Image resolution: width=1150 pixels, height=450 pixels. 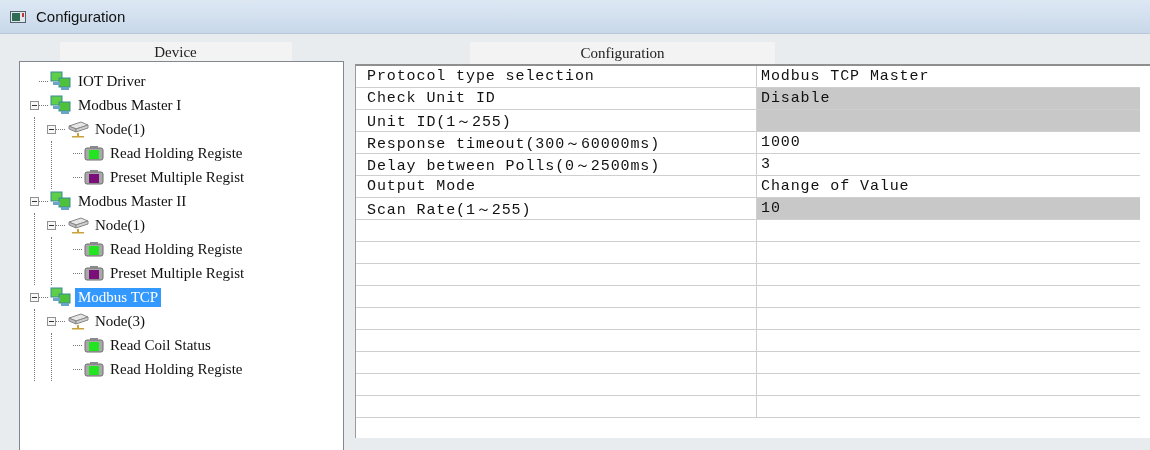 I want to click on property-name: Output Mode, so click(x=556, y=187).